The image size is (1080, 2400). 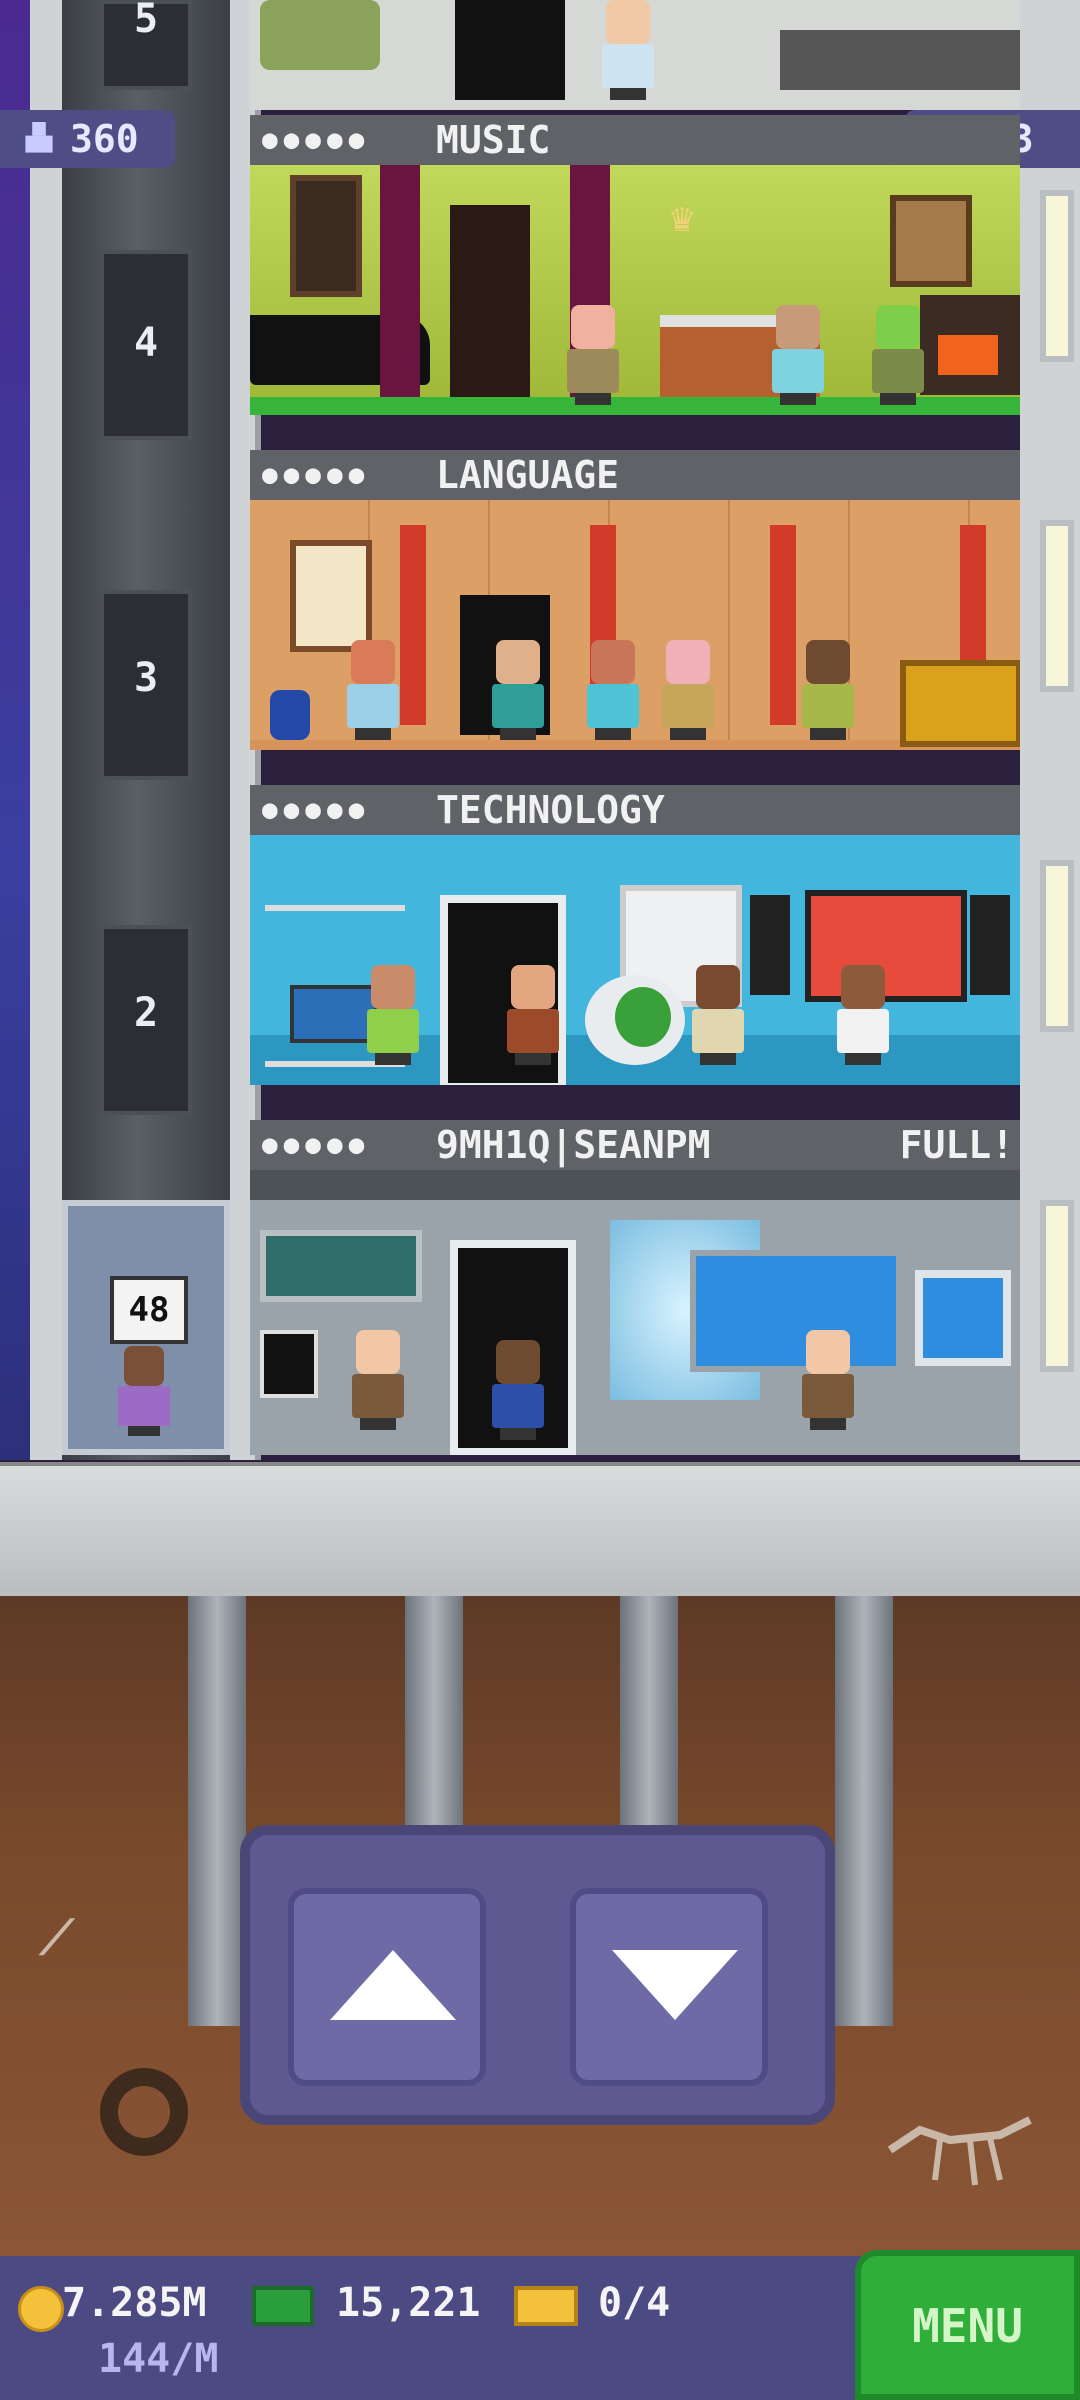 What do you see at coordinates (635, 625) in the screenshot?
I see `language-room` at bounding box center [635, 625].